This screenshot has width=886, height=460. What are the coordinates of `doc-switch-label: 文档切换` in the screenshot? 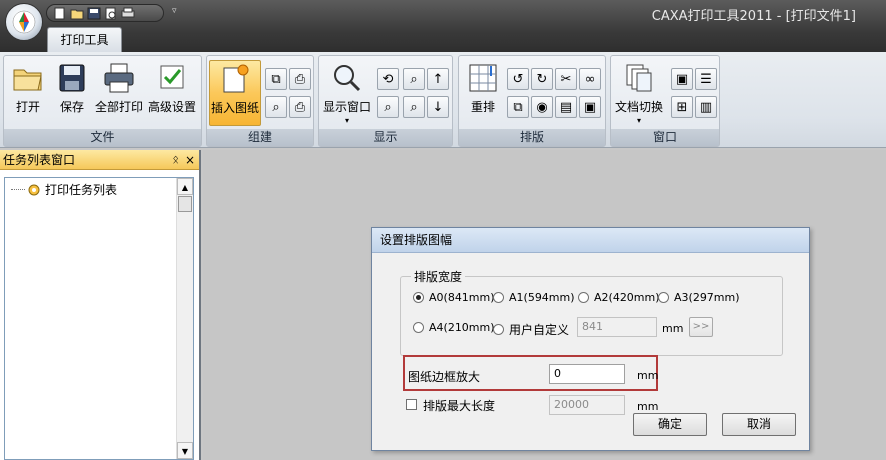 It's located at (638, 107).